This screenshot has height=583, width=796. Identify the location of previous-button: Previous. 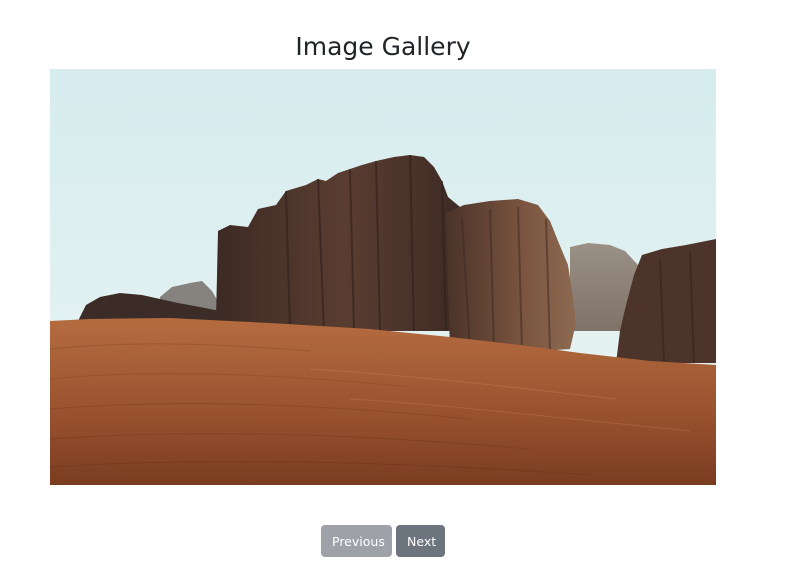
(356, 541).